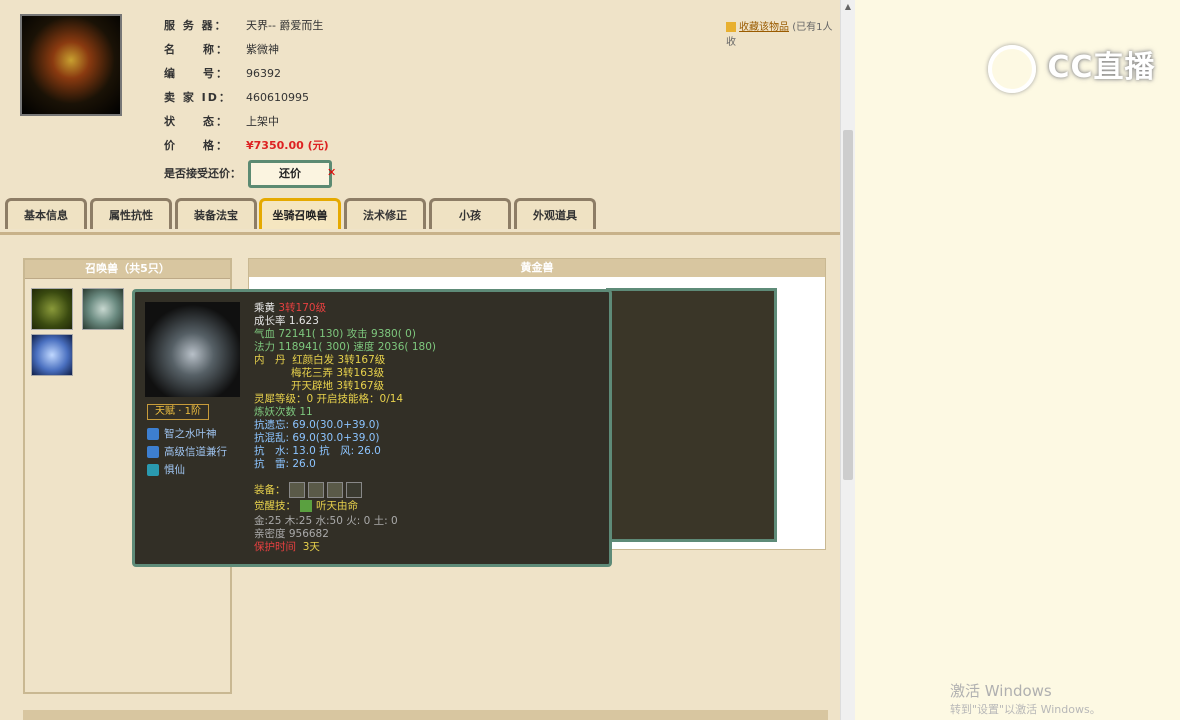 This screenshot has height=720, width=1180. I want to click on cc-live-watermark: CC直播, so click(1072, 67).